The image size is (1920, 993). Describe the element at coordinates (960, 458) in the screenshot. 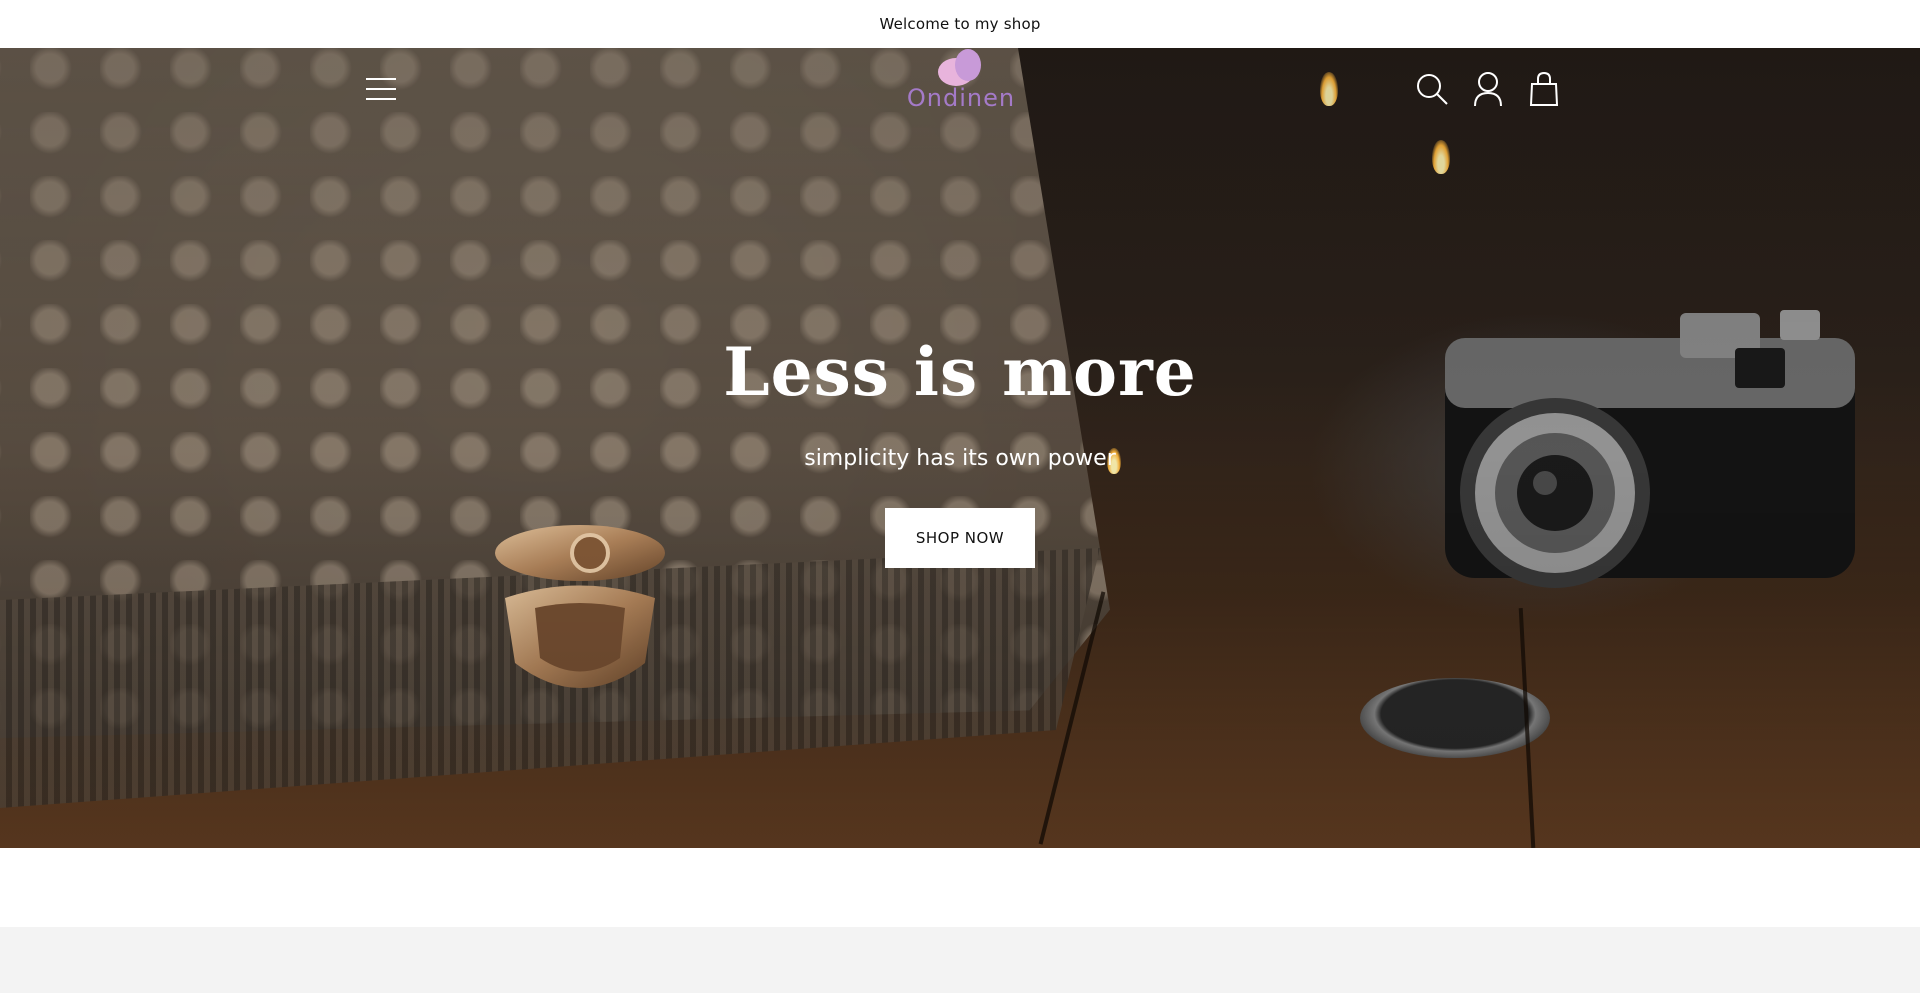

I see `hero-subtitle: simplicity has its own power` at that location.